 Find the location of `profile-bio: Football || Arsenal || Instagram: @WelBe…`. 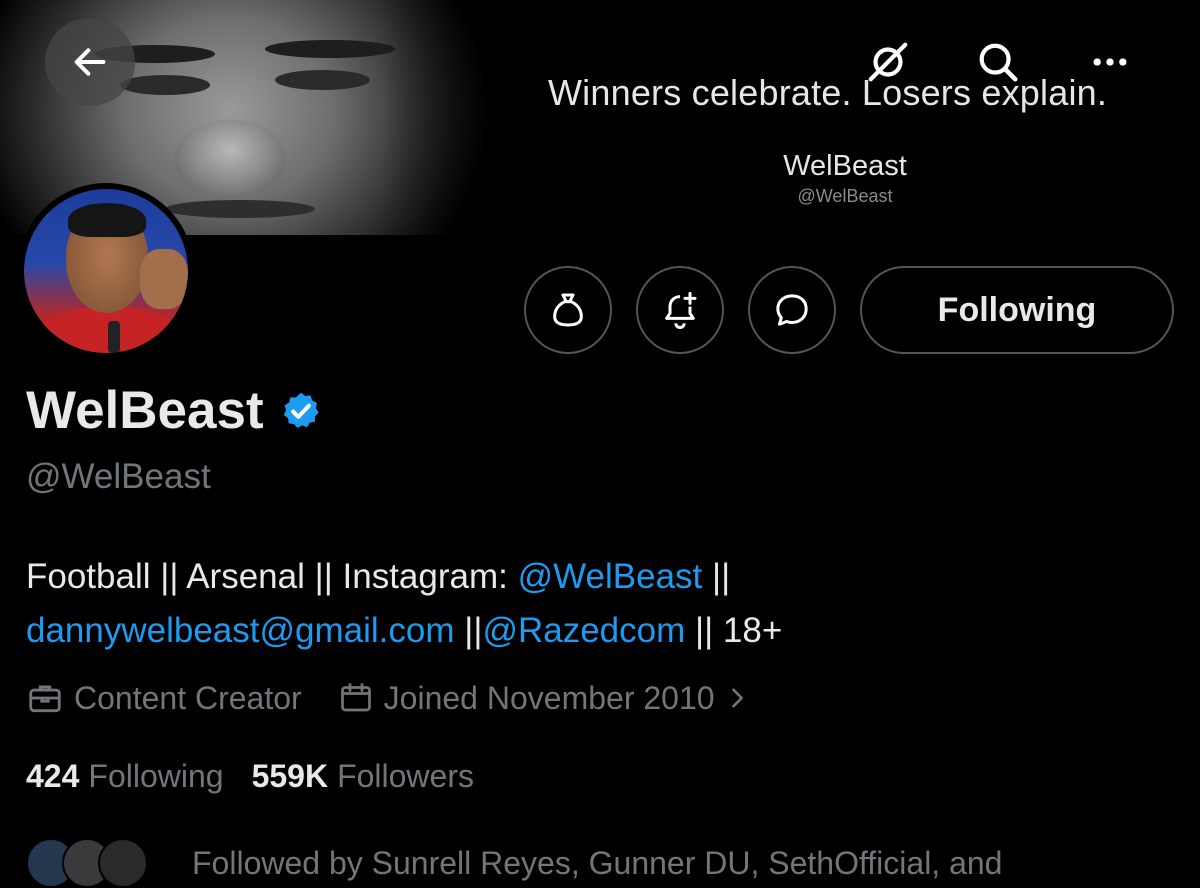

profile-bio: Football || Arsenal || Instagram: @WelBe… is located at coordinates (601, 604).